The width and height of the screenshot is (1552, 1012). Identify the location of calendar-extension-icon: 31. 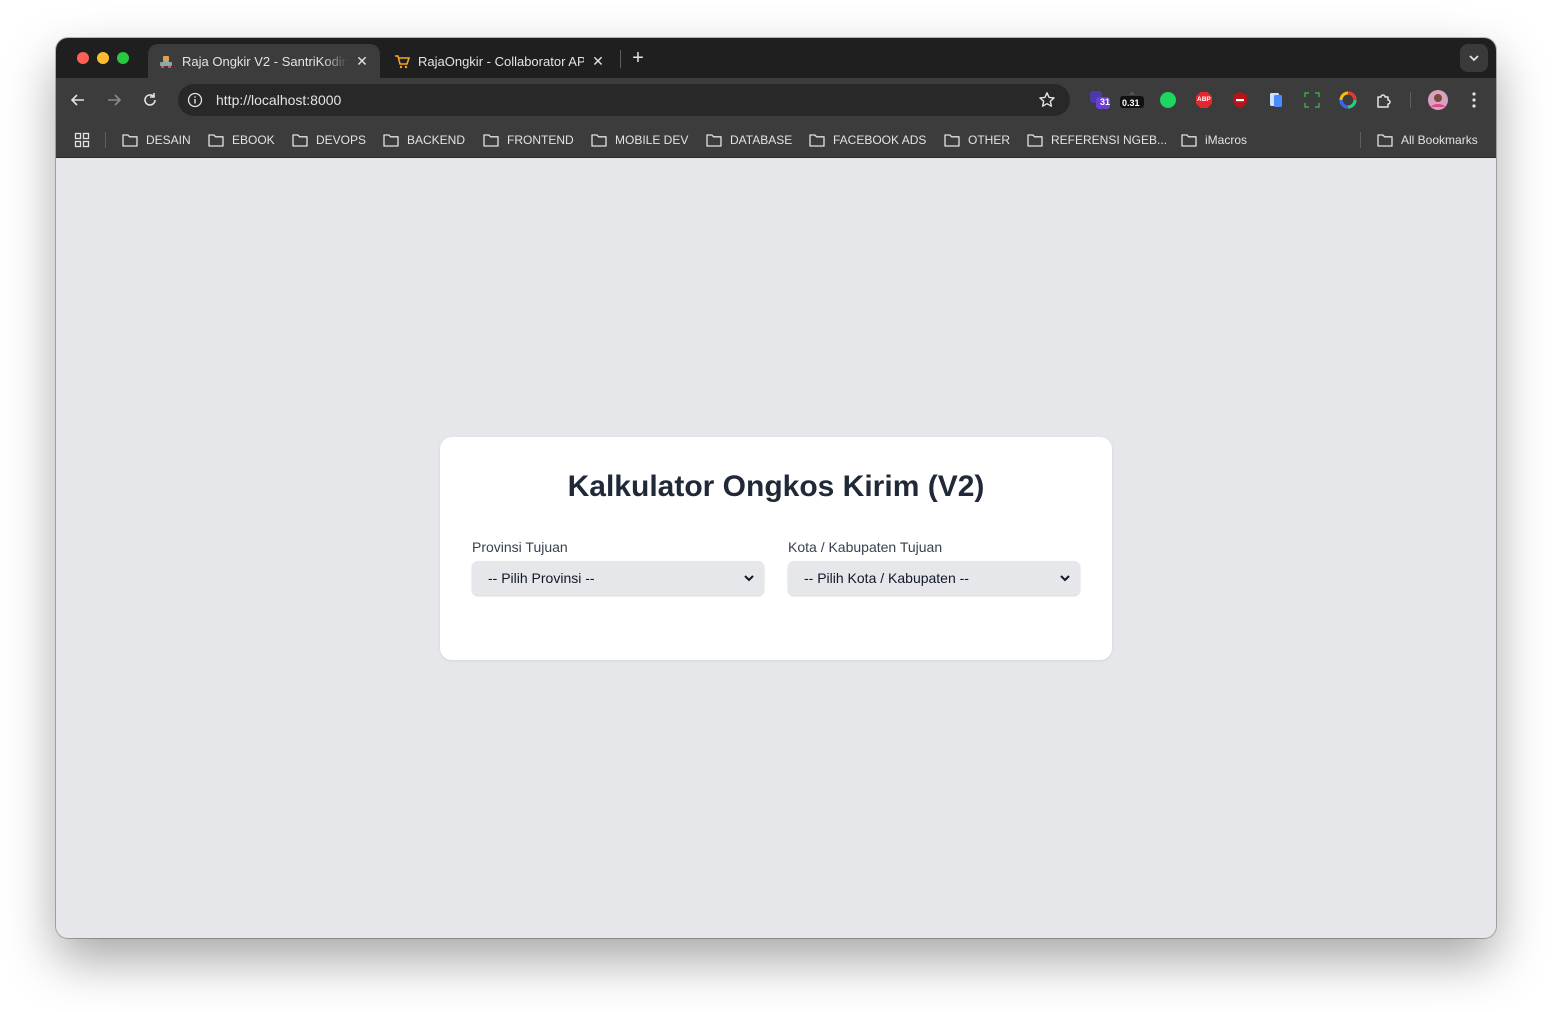
(1100, 100).